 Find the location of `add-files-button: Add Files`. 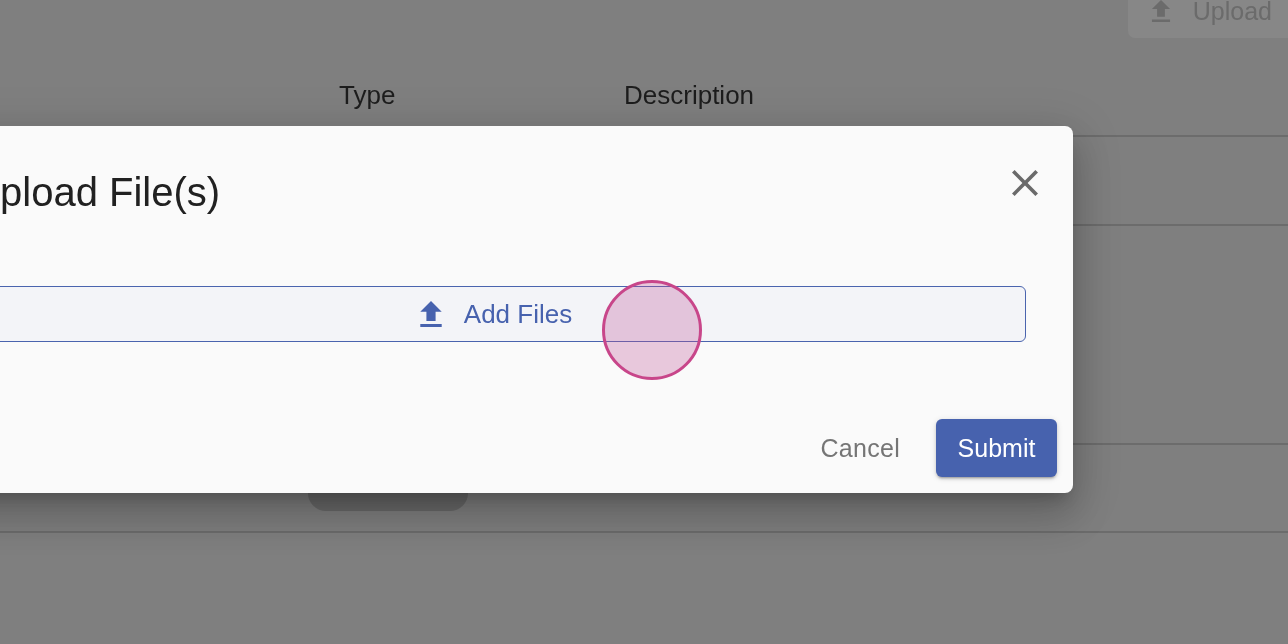

add-files-button: Add Files is located at coordinates (513, 314).